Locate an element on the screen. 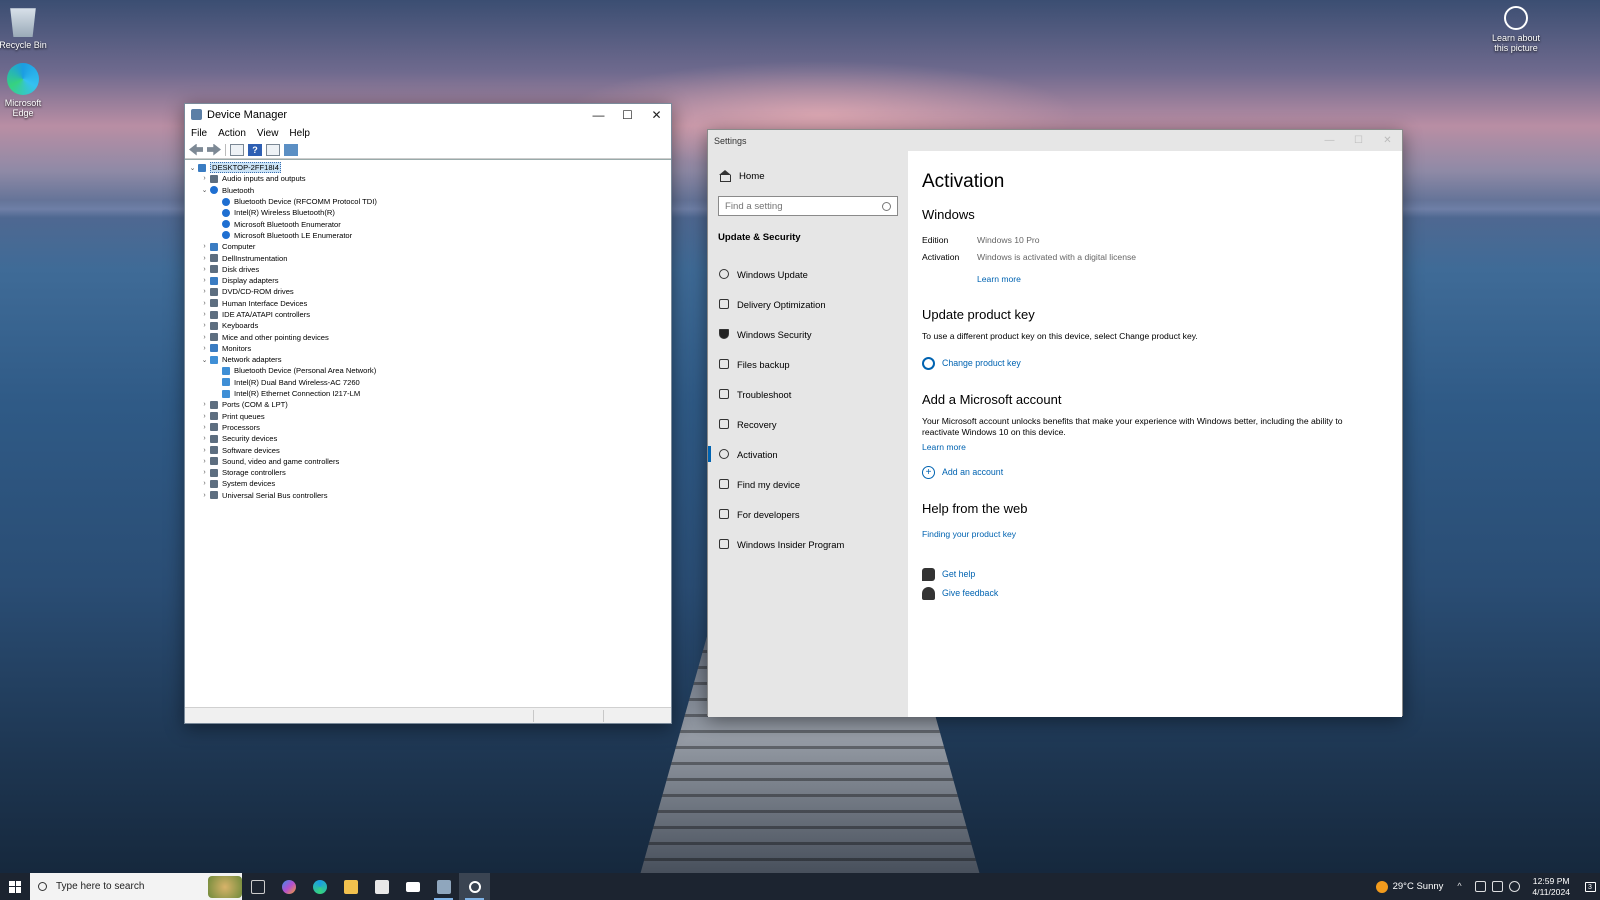 The image size is (1600, 900). tree-node: Bluetooth Device (RFCOMM Protocol TDI) is located at coordinates (428, 201).